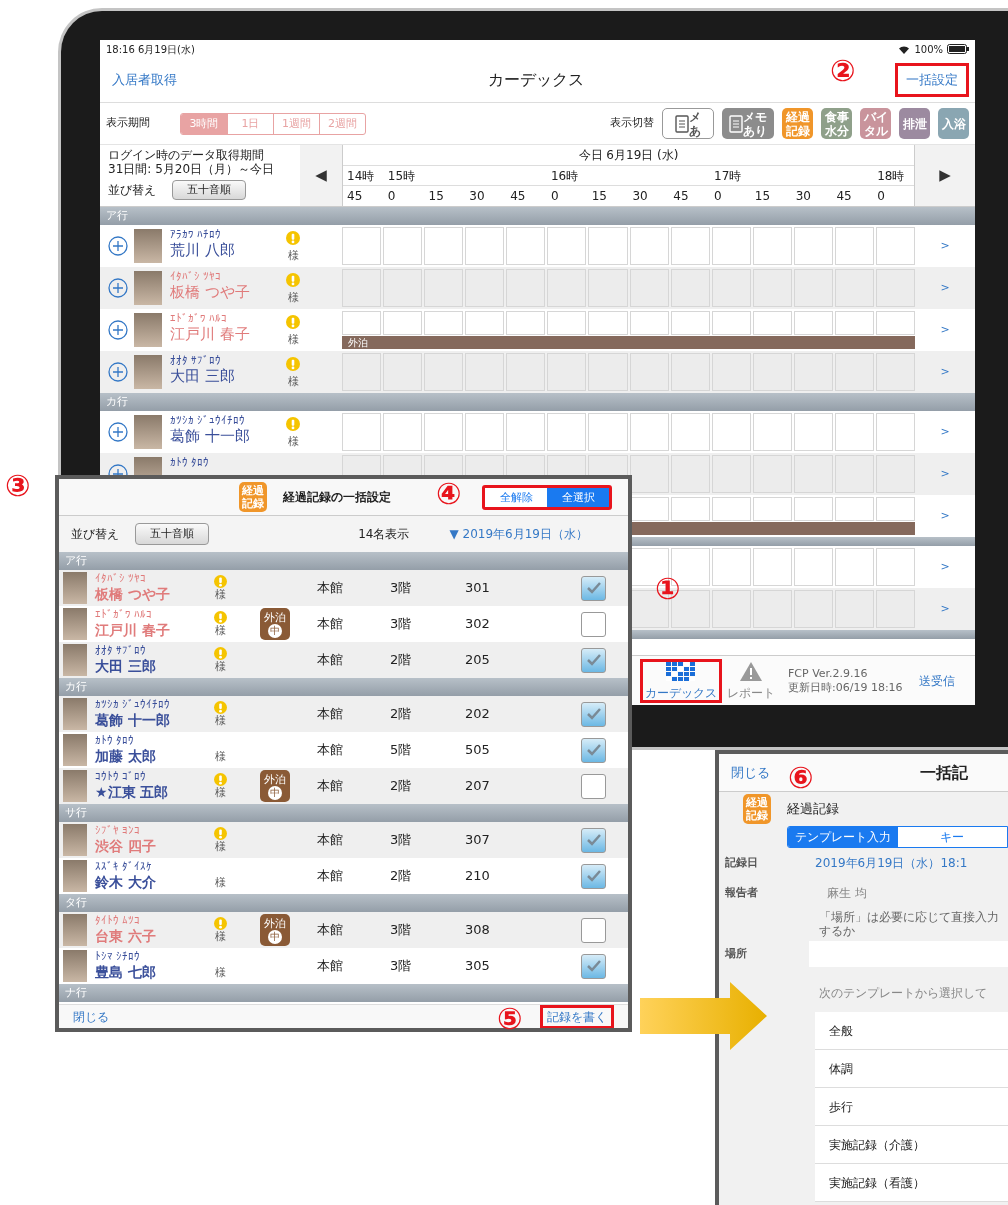  Describe the element at coordinates (891, 863) in the screenshot. I see `record-date: 2019年6月19日（水）18:1` at that location.